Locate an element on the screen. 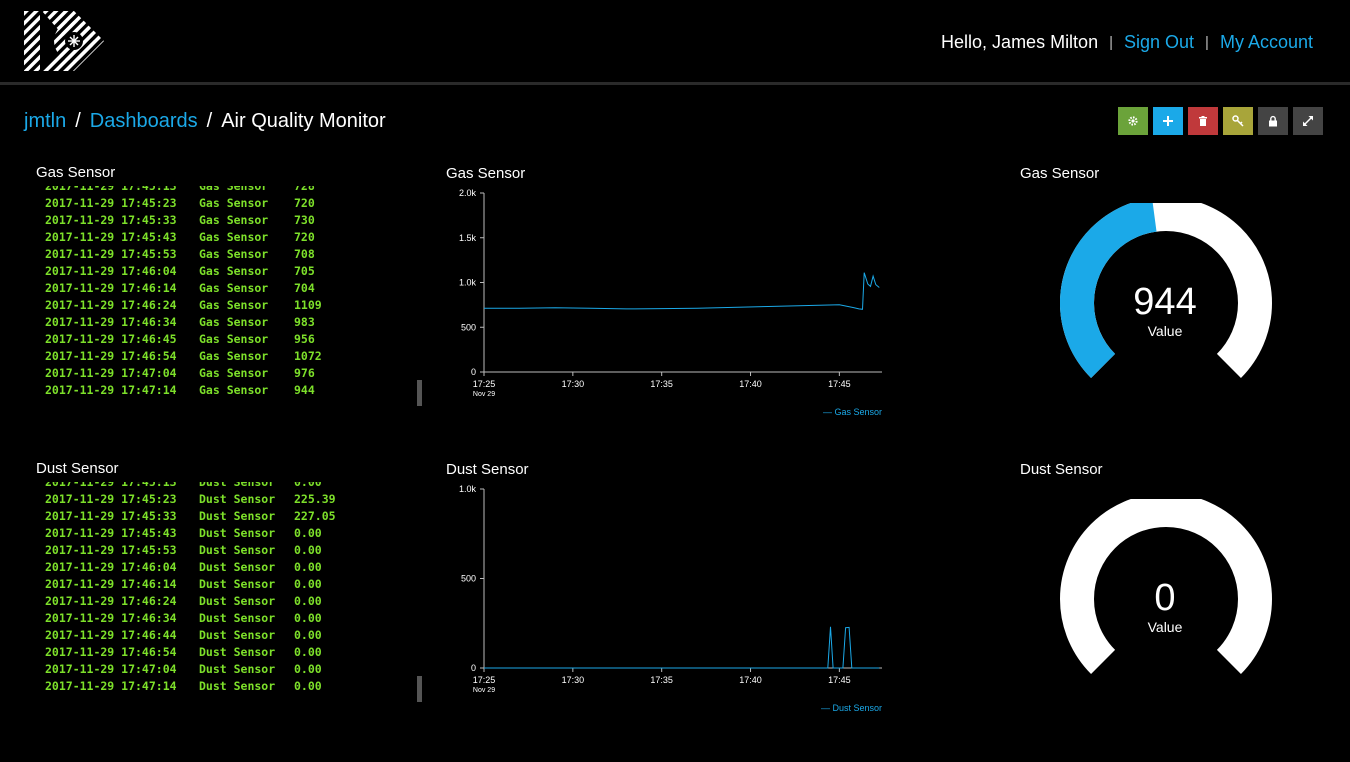 The height and width of the screenshot is (762, 1350). log-row: 2017-11-29 17:46:45 Gas Sensor 956 is located at coordinates (230, 339).